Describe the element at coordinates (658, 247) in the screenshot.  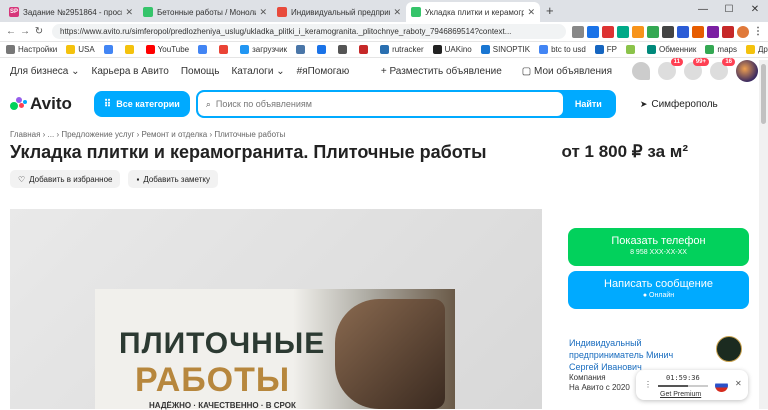
I see `show-phone-button: Показать телефон 8 958 XXX-XX-XX` at that location.